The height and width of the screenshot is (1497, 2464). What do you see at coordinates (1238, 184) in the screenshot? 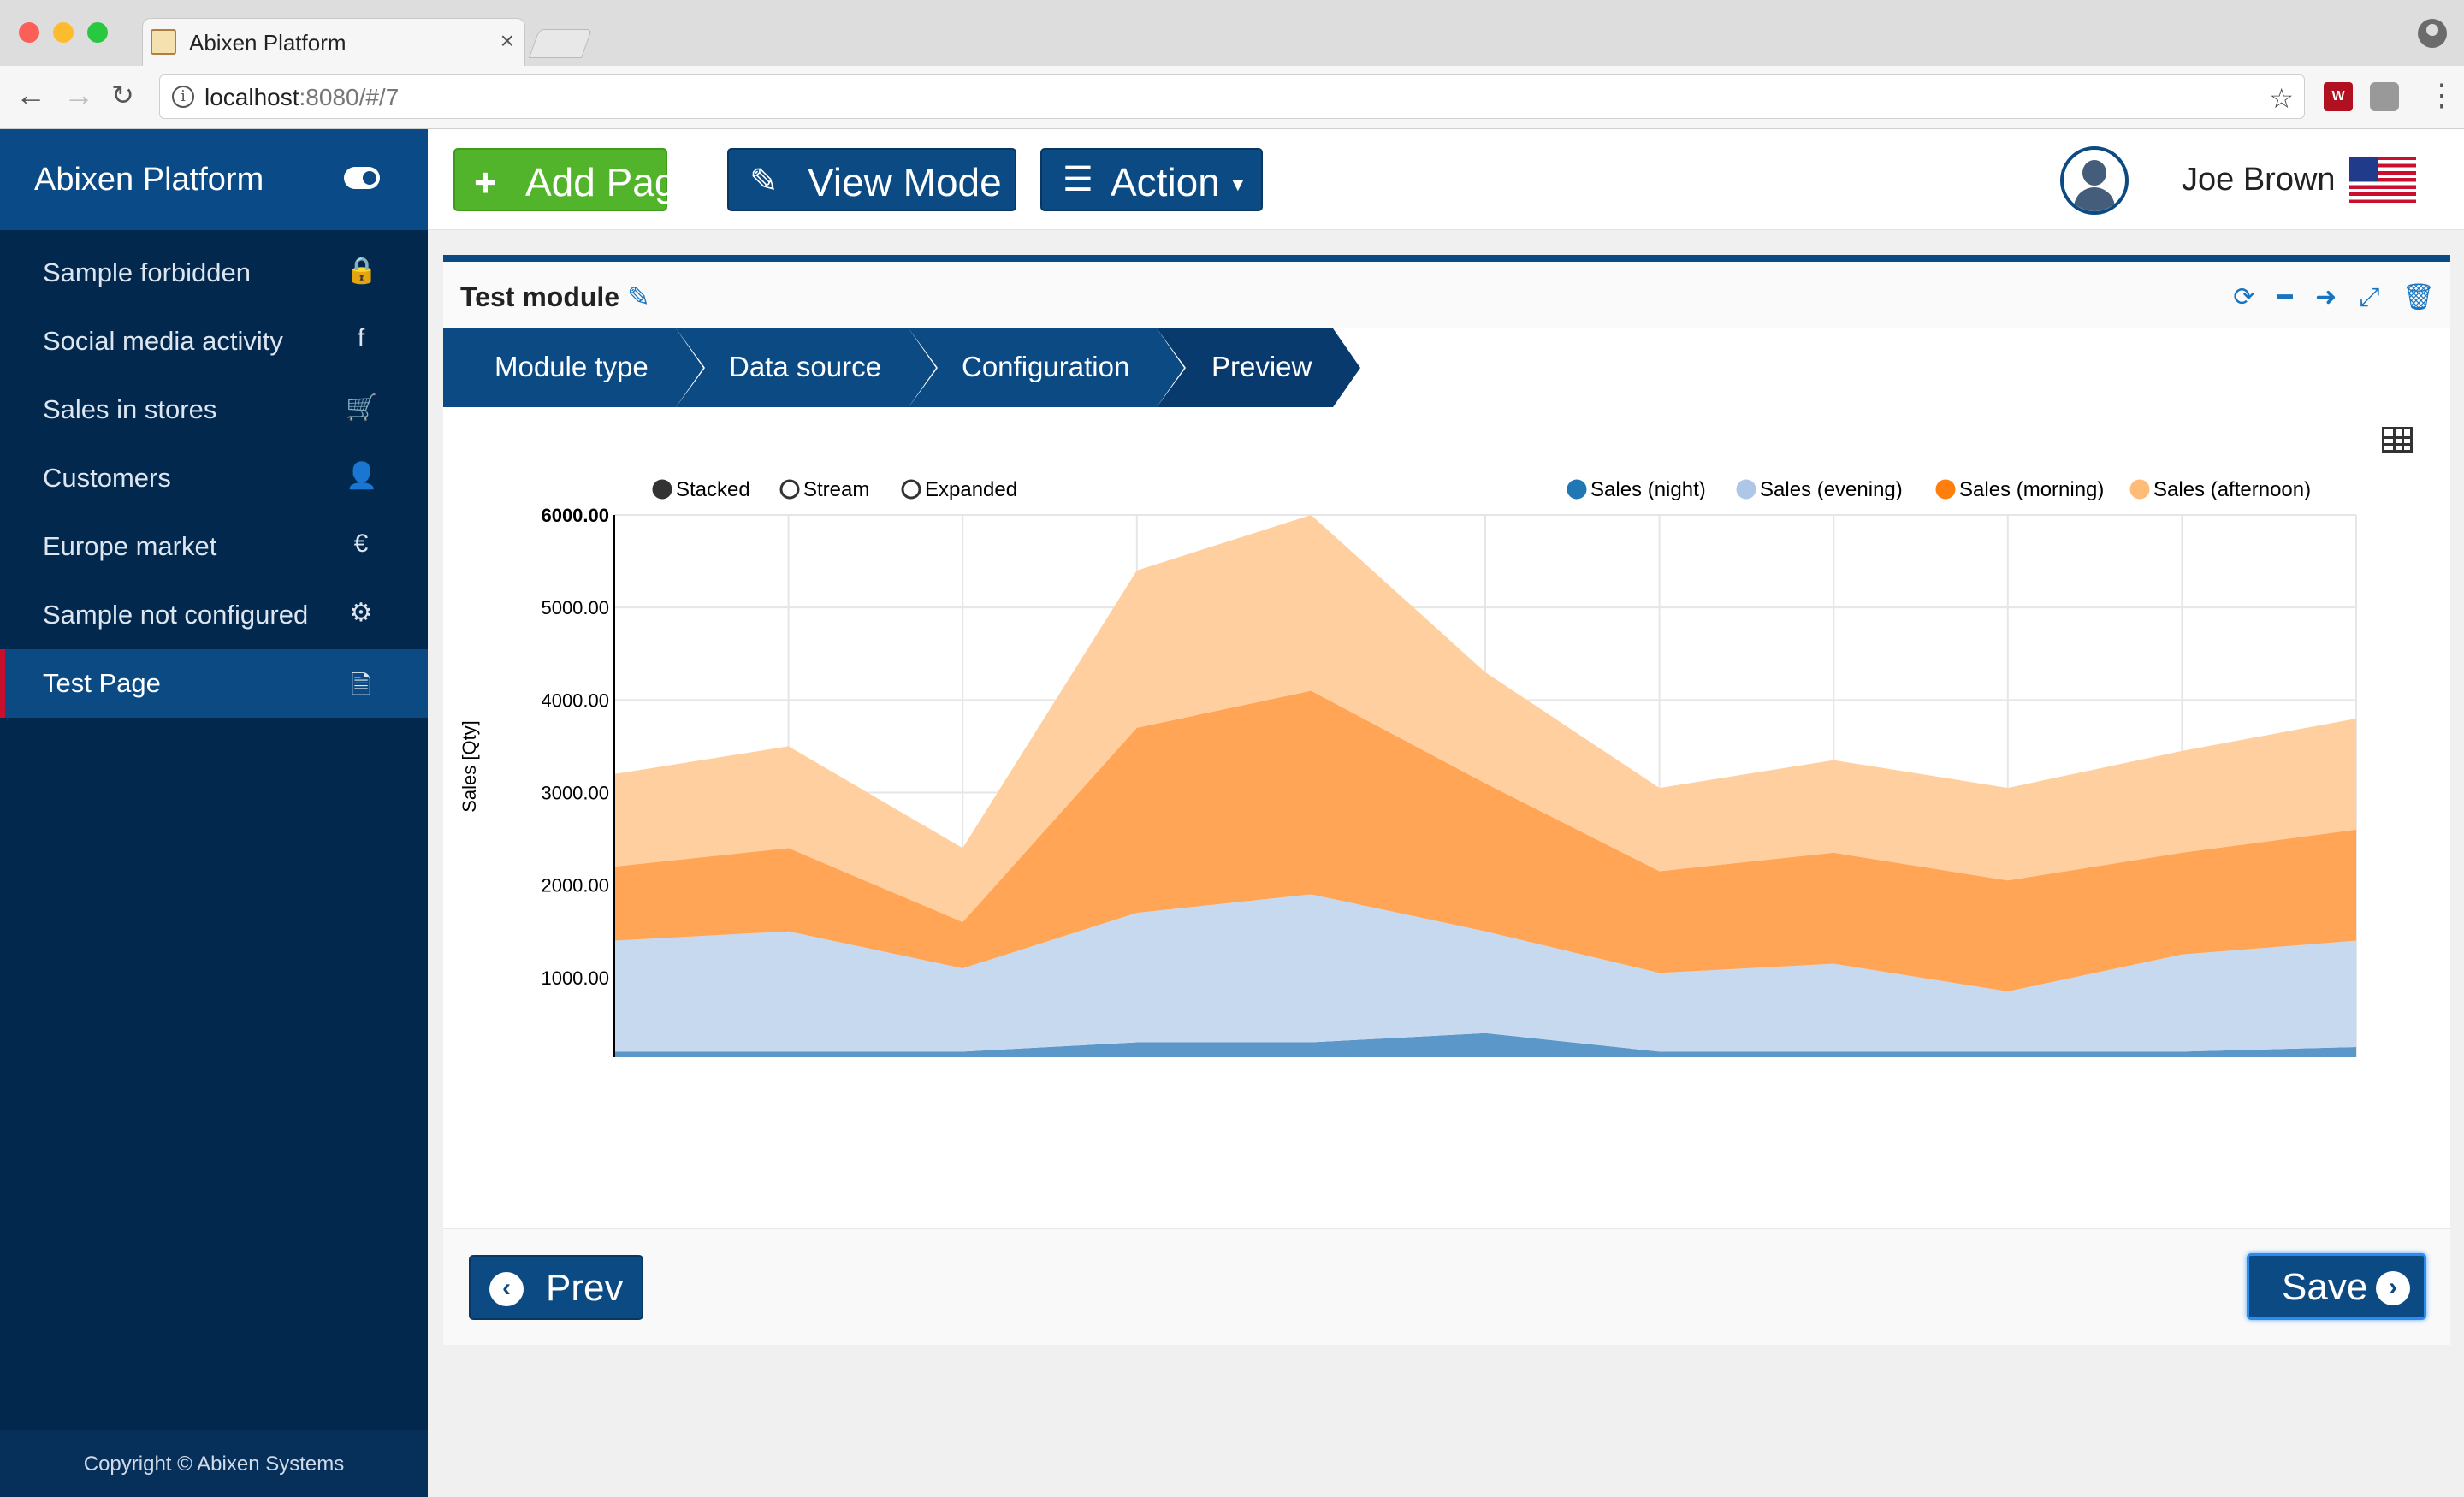
I see `caret-down-icon: ▼` at bounding box center [1238, 184].